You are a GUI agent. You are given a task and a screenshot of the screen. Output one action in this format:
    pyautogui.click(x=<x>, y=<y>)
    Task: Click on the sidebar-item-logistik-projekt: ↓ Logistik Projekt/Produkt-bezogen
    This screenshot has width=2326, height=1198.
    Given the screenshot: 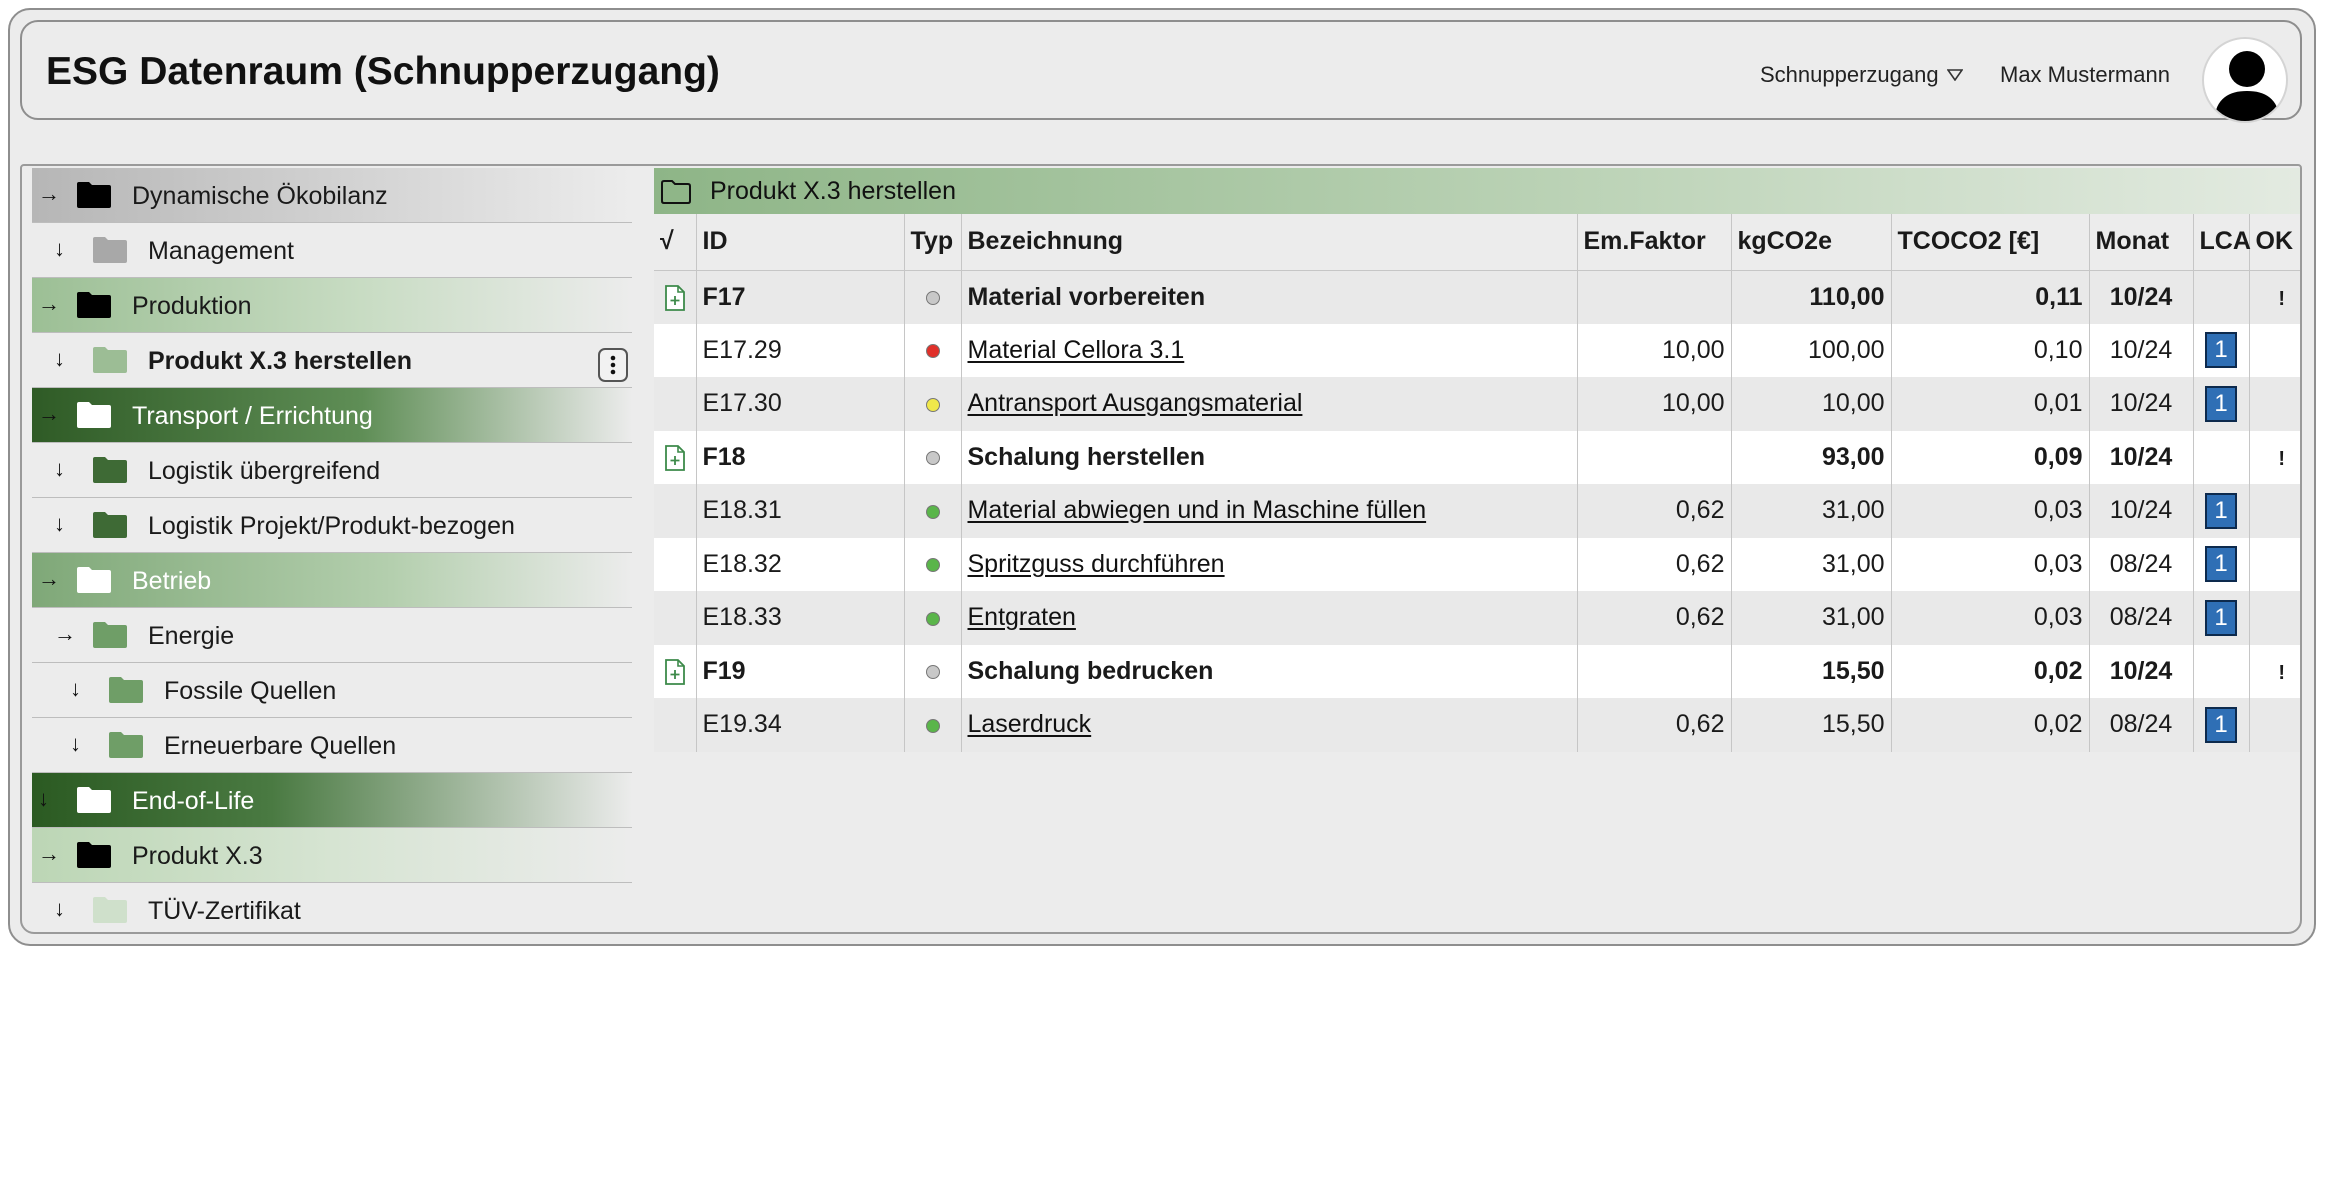 What is the action you would take?
    pyautogui.click(x=332, y=525)
    